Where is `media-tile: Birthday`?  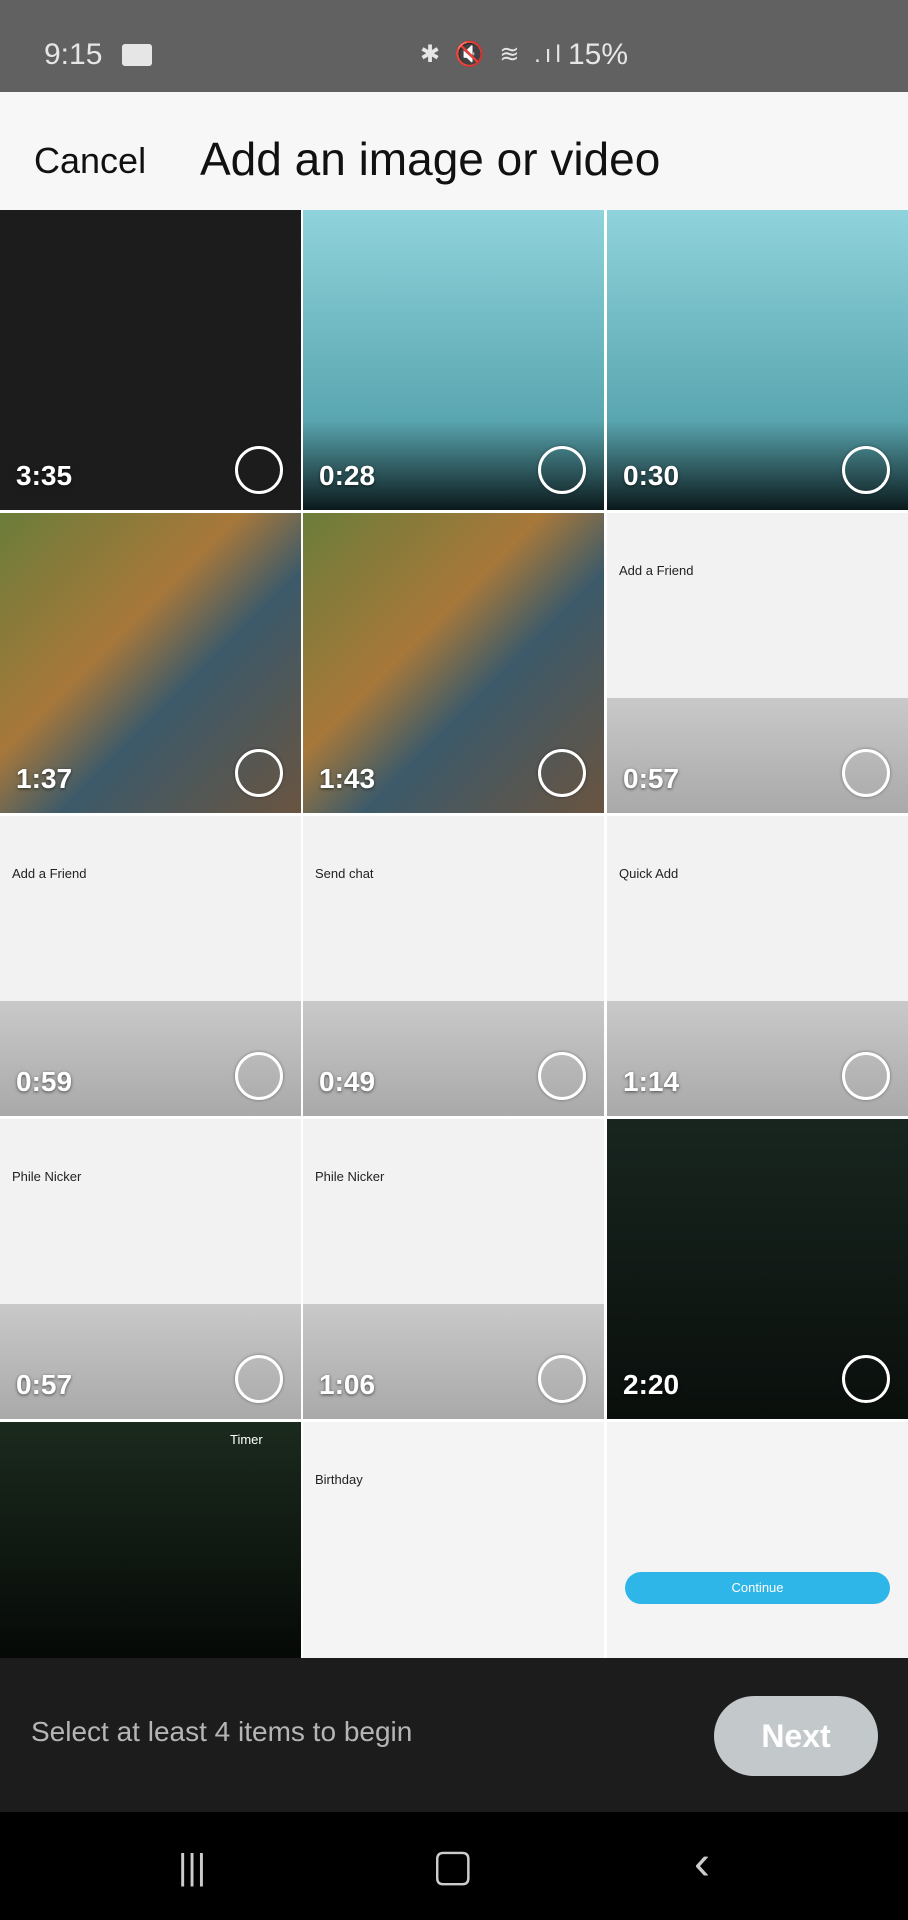 media-tile: Birthday is located at coordinates (453, 1540).